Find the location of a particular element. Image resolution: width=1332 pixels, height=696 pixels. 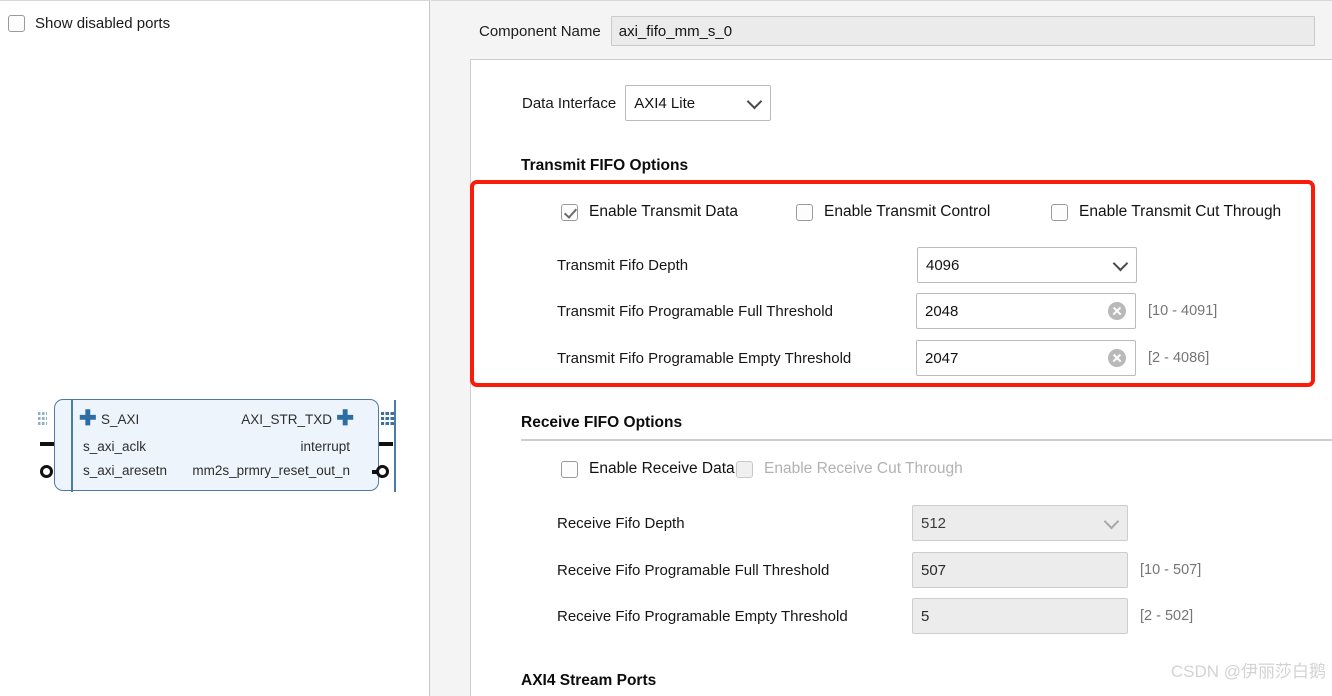

enable-receive-data-label: Enable Receive Data is located at coordinates (662, 468).